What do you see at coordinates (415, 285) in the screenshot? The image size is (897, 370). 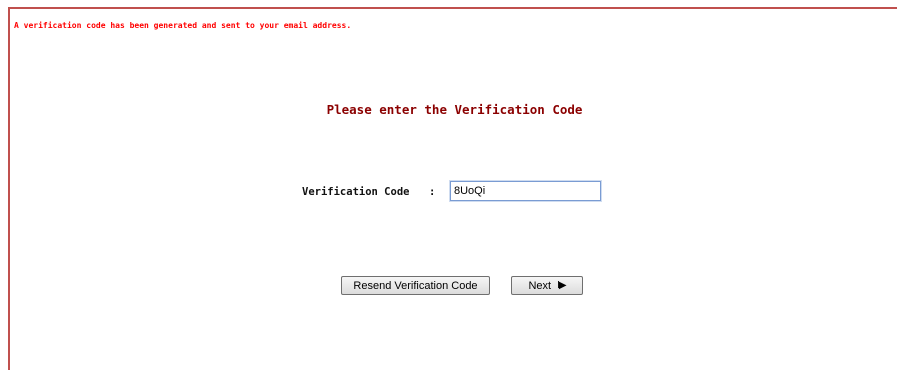 I see `resend-verification-code-button: Resend Verification Code` at bounding box center [415, 285].